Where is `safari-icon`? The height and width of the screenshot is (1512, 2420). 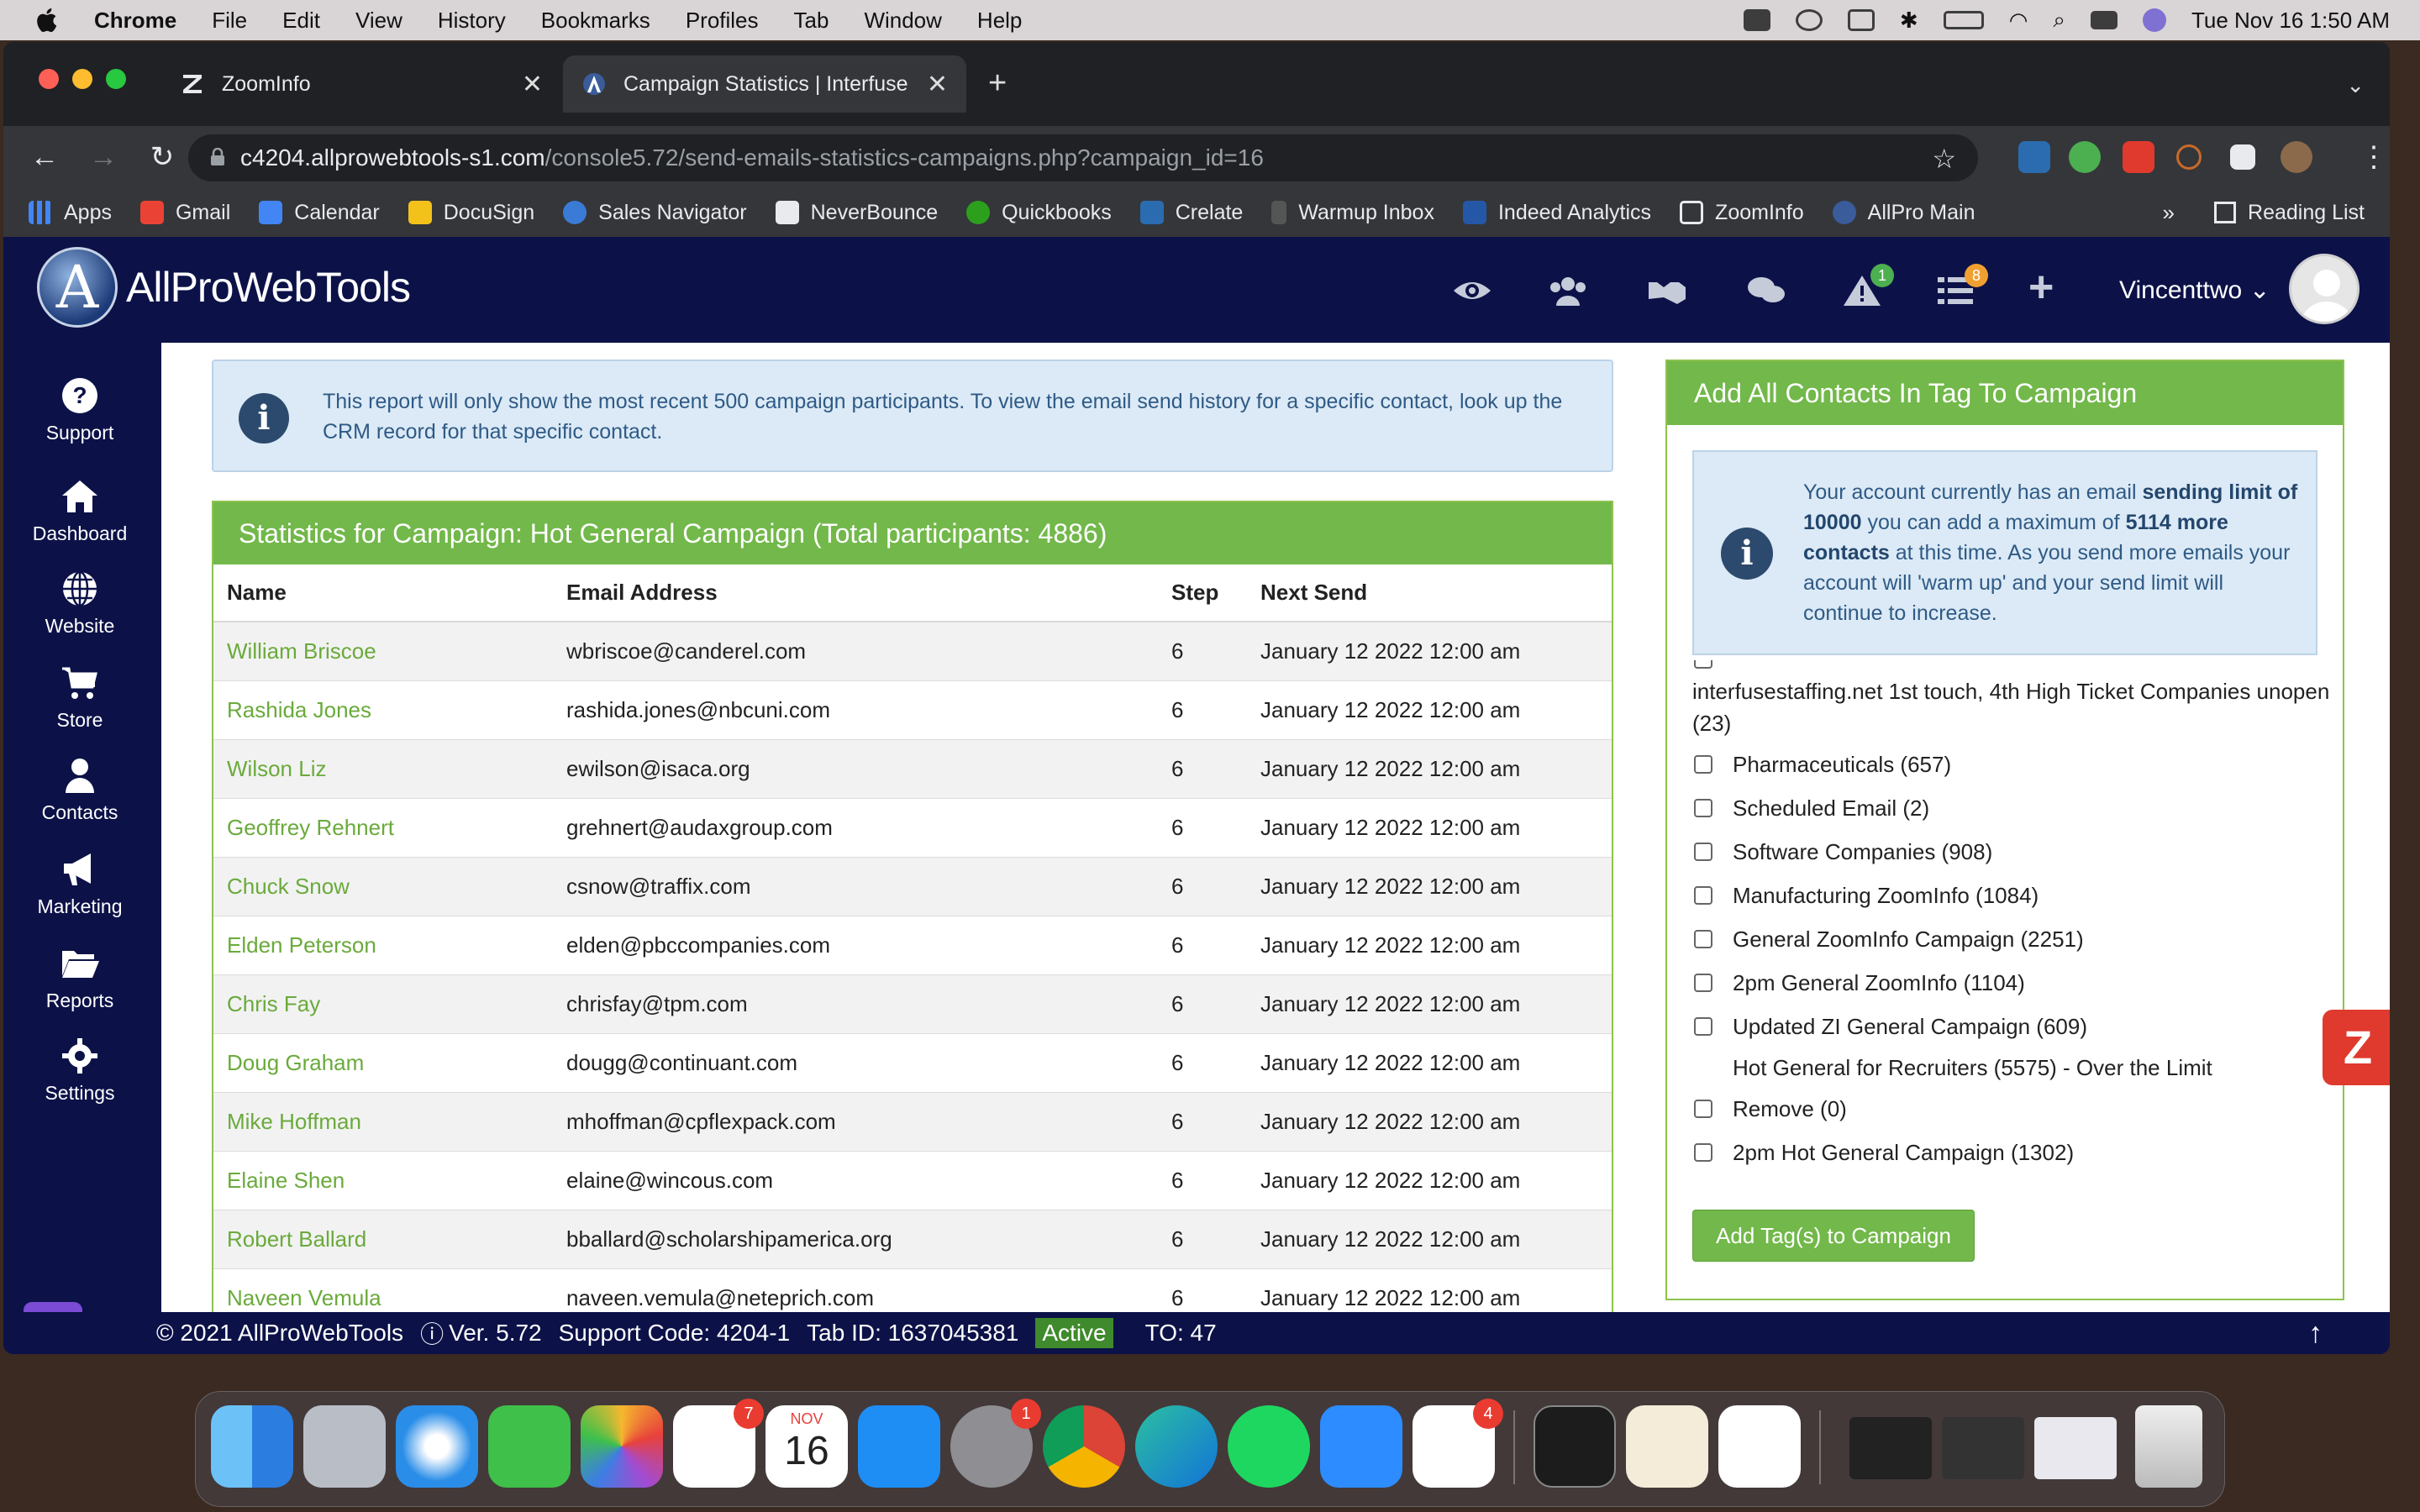 safari-icon is located at coordinates (437, 1446).